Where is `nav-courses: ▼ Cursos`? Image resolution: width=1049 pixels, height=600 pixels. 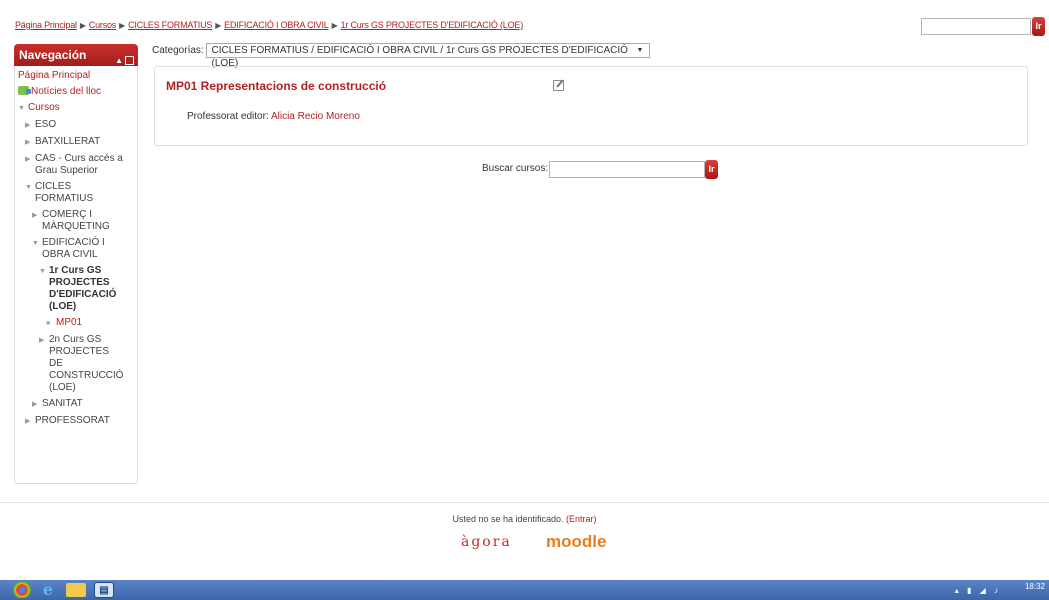
nav-courses: ▼ Cursos is located at coordinates (77, 108).